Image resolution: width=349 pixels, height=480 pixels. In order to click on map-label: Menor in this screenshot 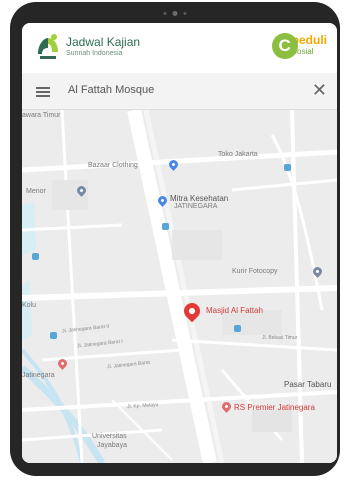, I will do `click(36, 191)`.